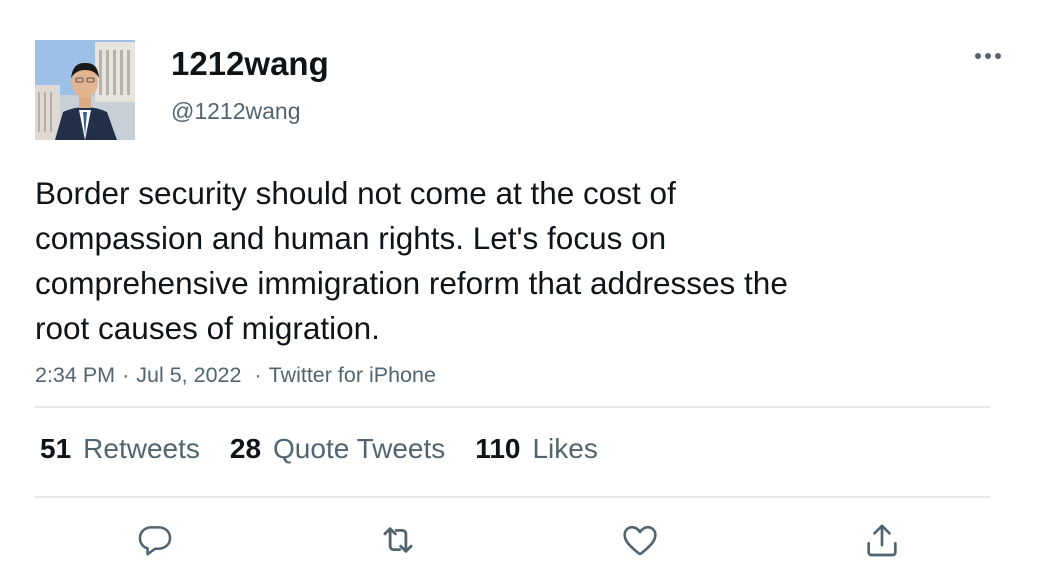 This screenshot has height=570, width=1050. I want to click on share-icon, so click(882, 540).